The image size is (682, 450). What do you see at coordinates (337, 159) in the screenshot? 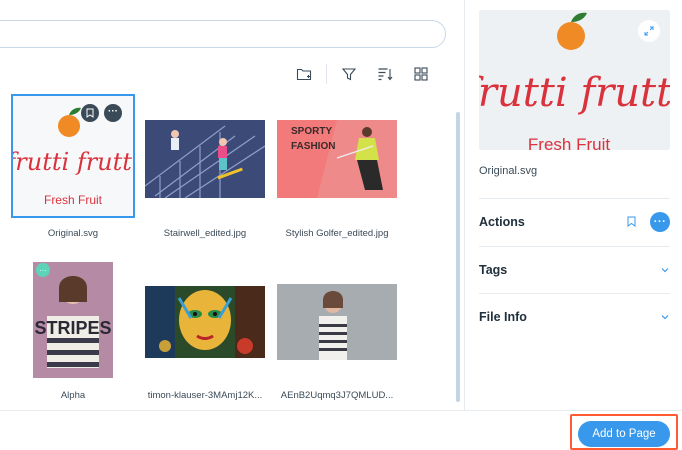
I see `golfer-image: SPORTY FASHION` at bounding box center [337, 159].